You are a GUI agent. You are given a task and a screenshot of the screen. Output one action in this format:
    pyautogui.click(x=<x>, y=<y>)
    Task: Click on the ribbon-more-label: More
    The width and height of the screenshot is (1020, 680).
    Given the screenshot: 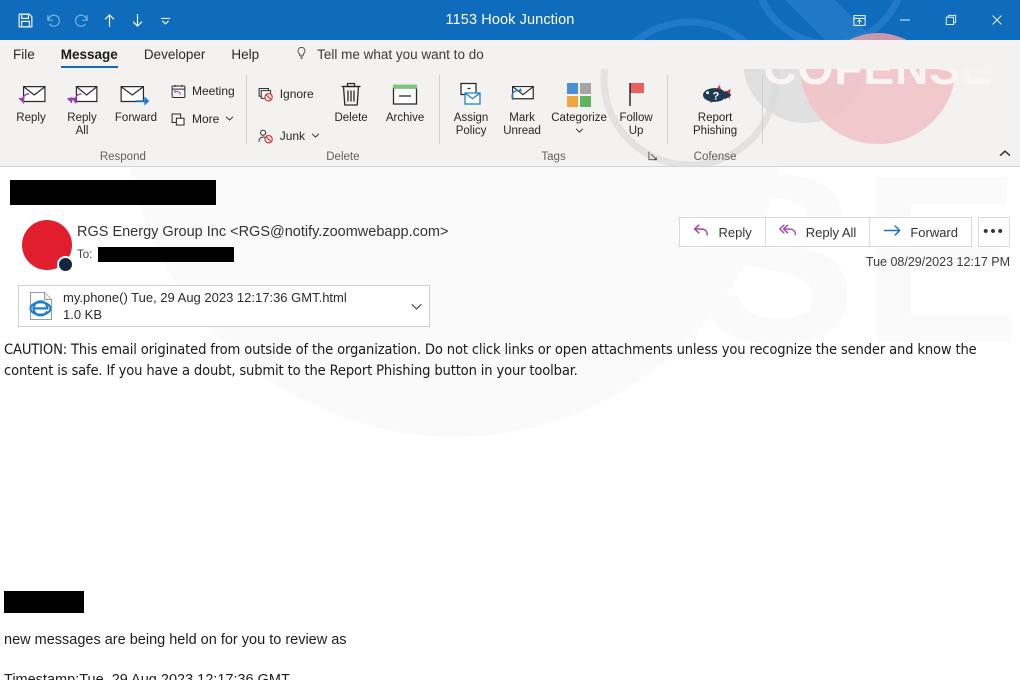 What is the action you would take?
    pyautogui.click(x=206, y=119)
    